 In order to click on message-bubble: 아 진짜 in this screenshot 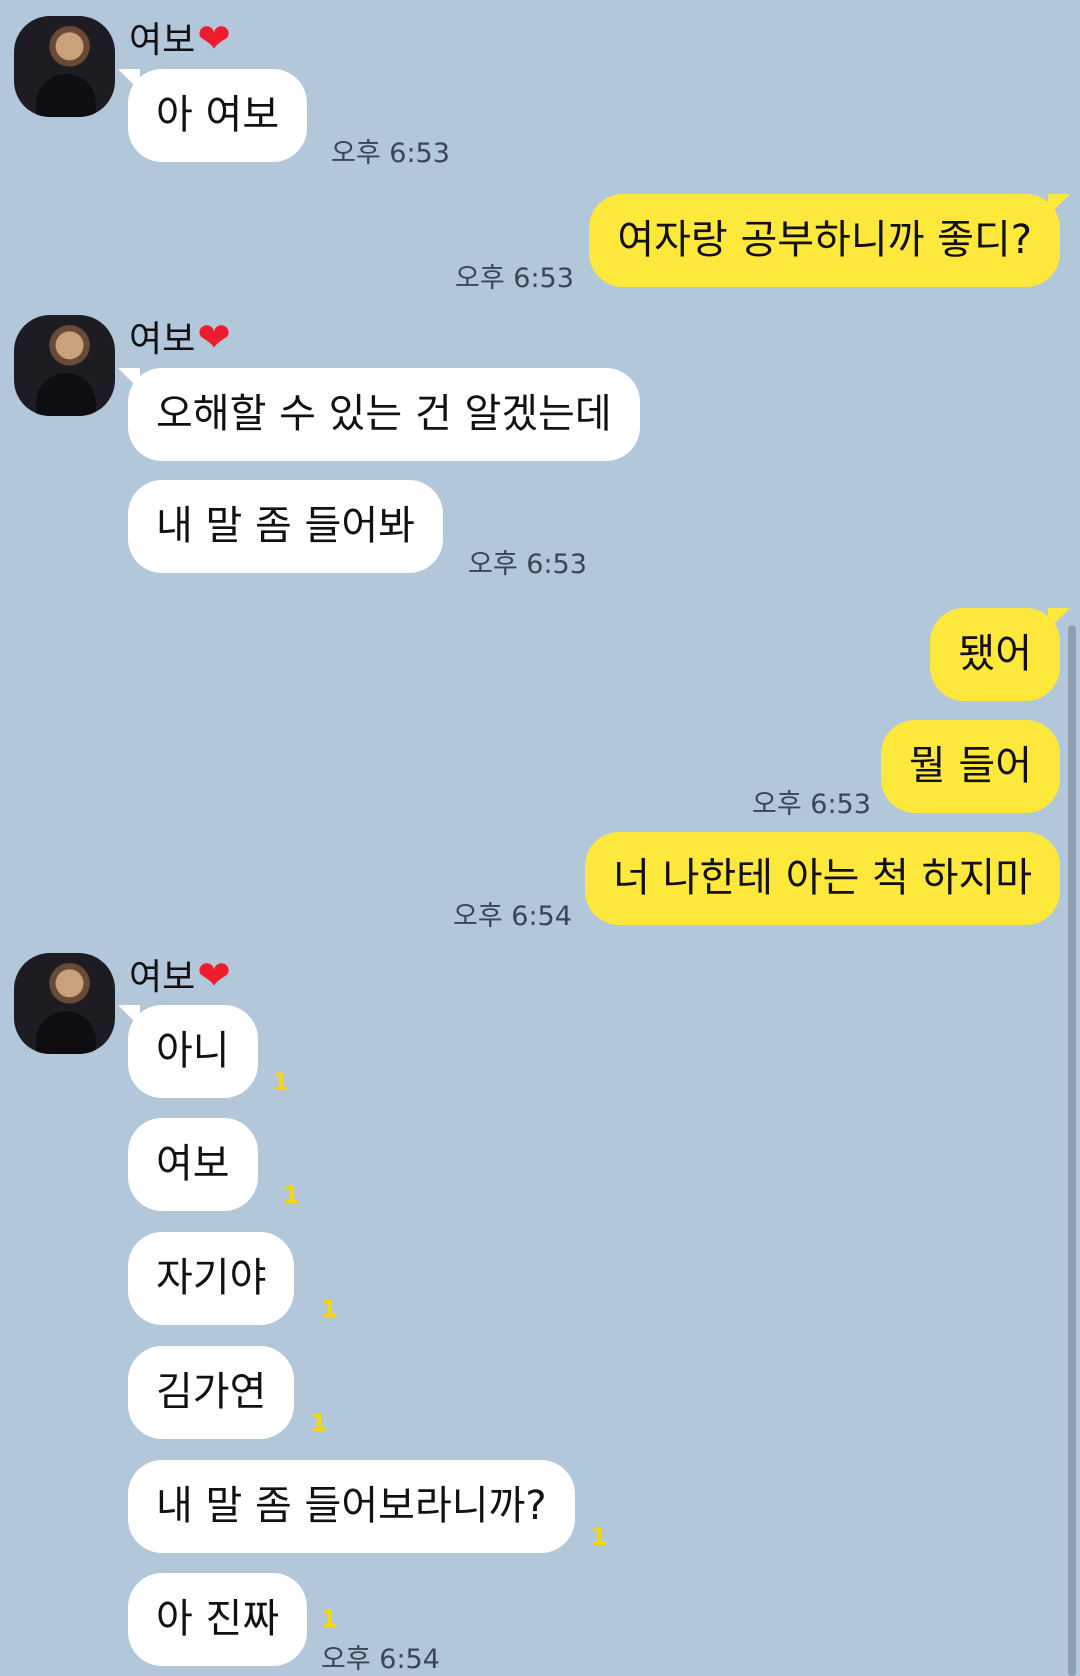, I will do `click(218, 1619)`.